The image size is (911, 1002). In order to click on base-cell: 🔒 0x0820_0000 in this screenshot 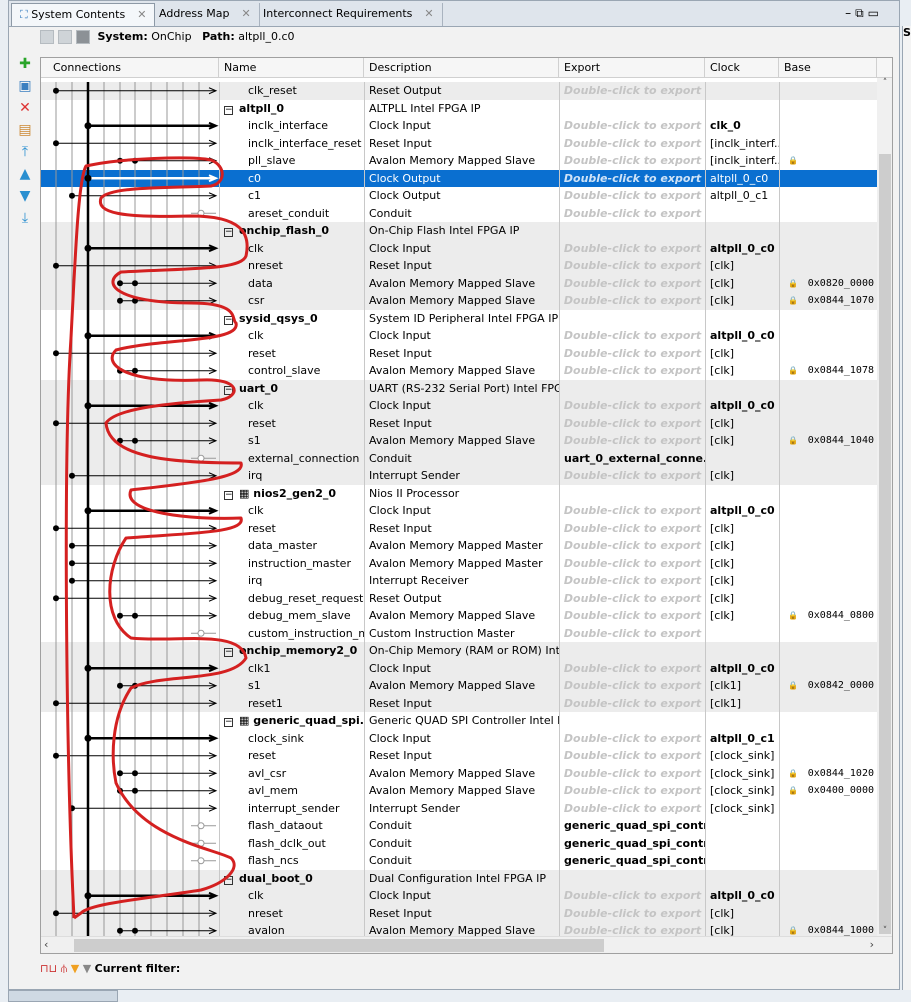, I will do `click(828, 283)`.